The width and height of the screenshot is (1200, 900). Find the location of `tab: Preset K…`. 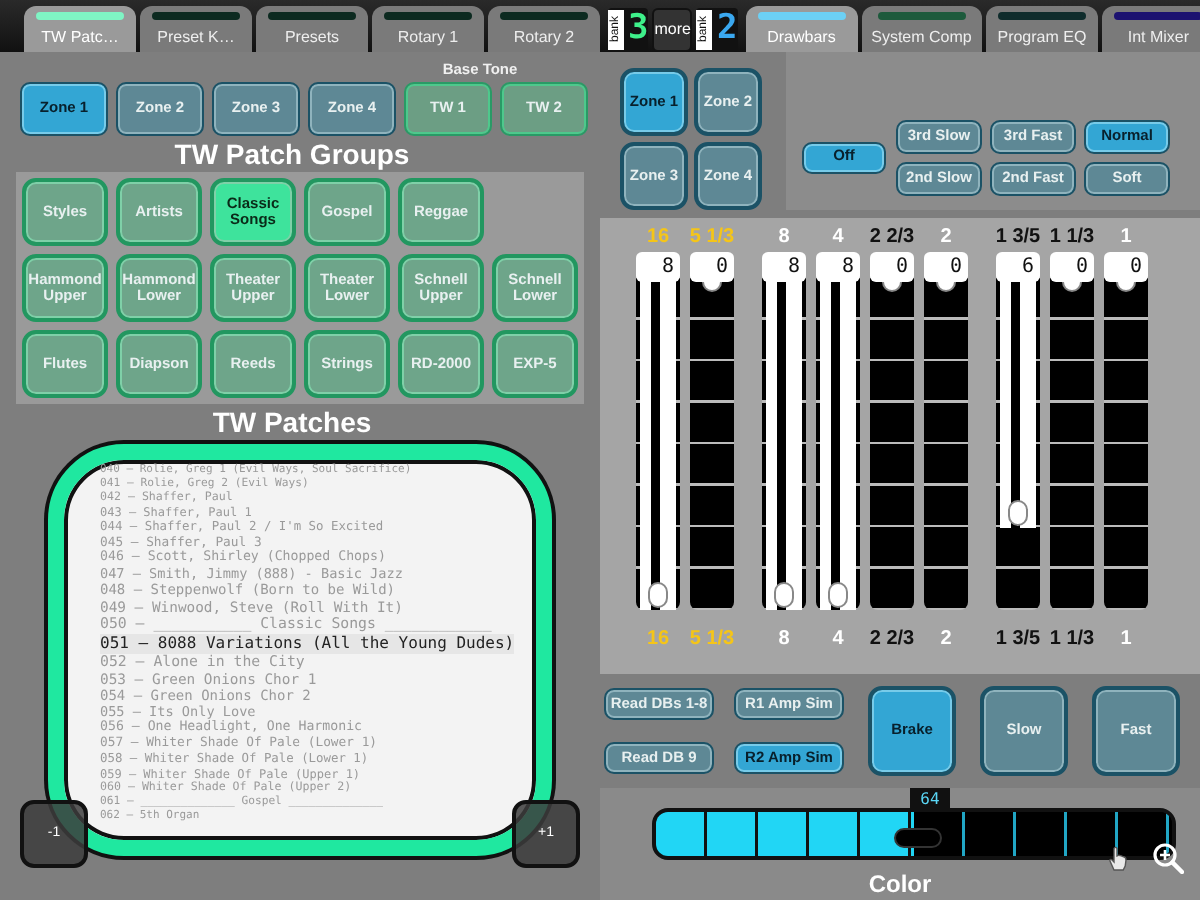

tab: Preset K… is located at coordinates (196, 29).